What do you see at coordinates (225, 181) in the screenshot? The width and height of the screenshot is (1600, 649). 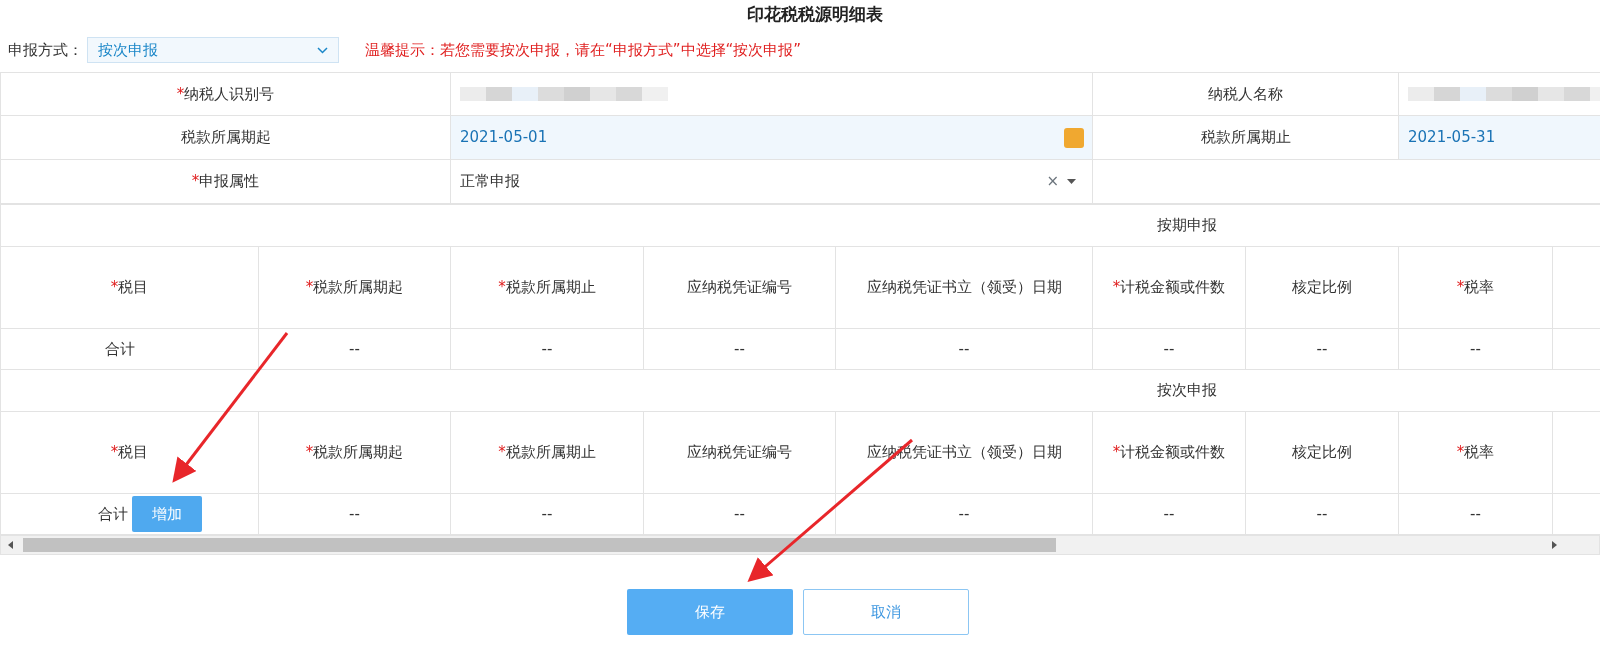 I see `field-label: *申报属性` at bounding box center [225, 181].